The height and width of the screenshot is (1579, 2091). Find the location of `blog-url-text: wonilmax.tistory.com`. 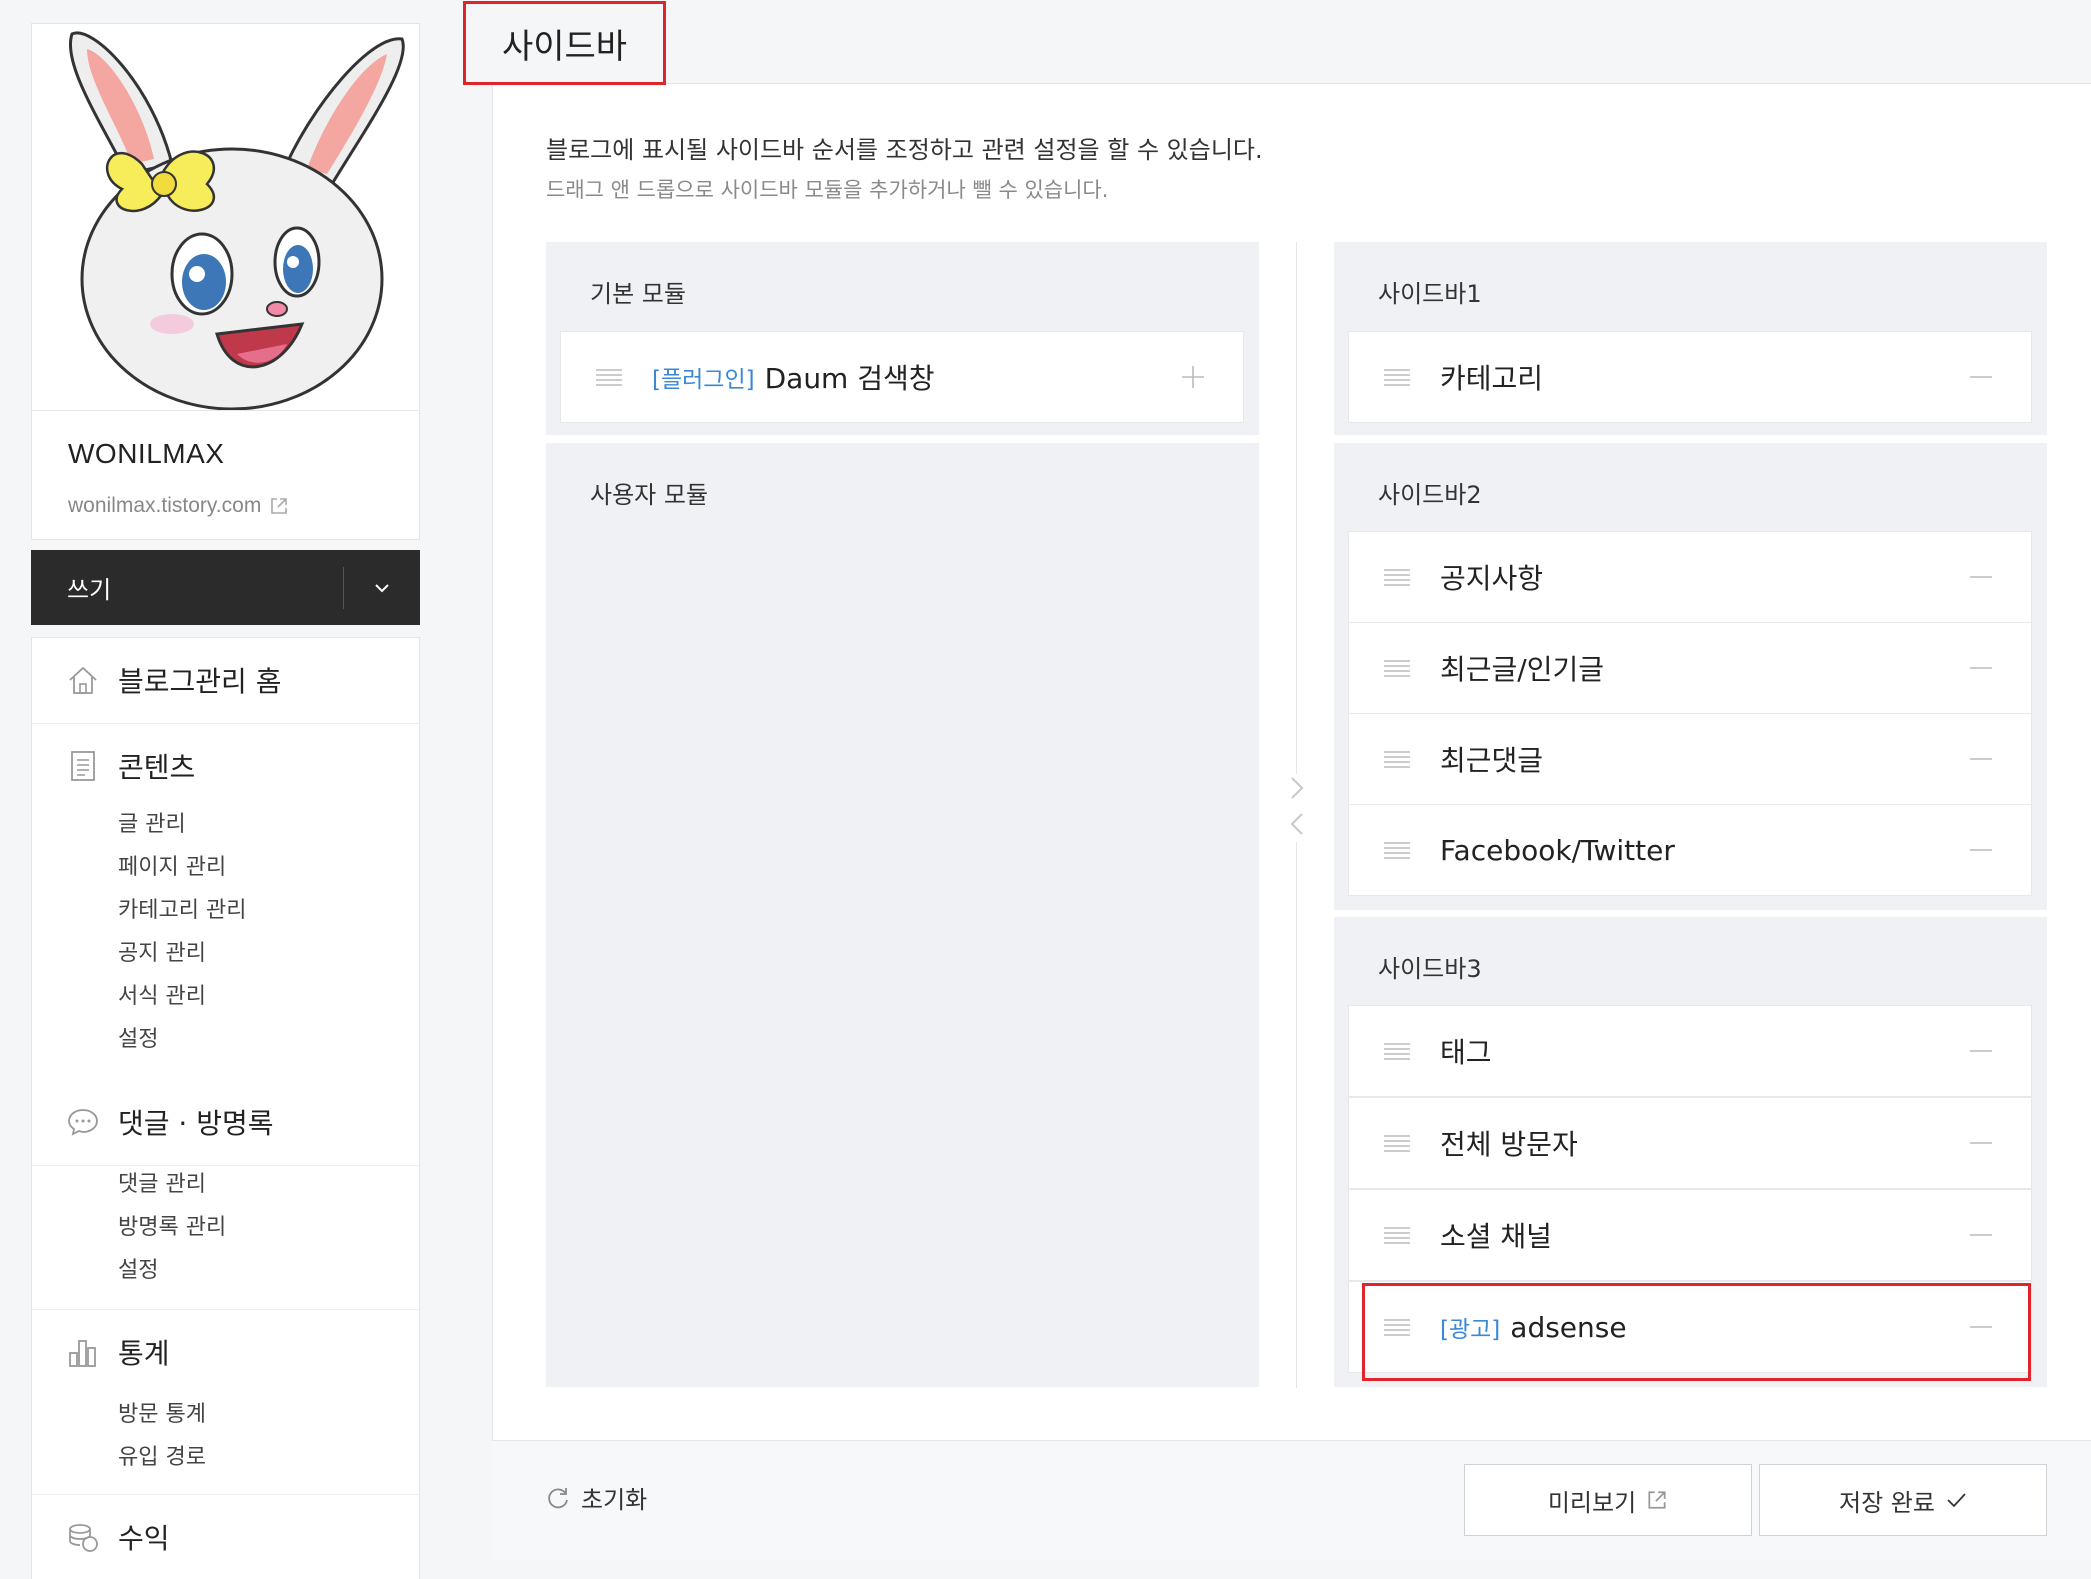

blog-url-text: wonilmax.tistory.com is located at coordinates (165, 505).